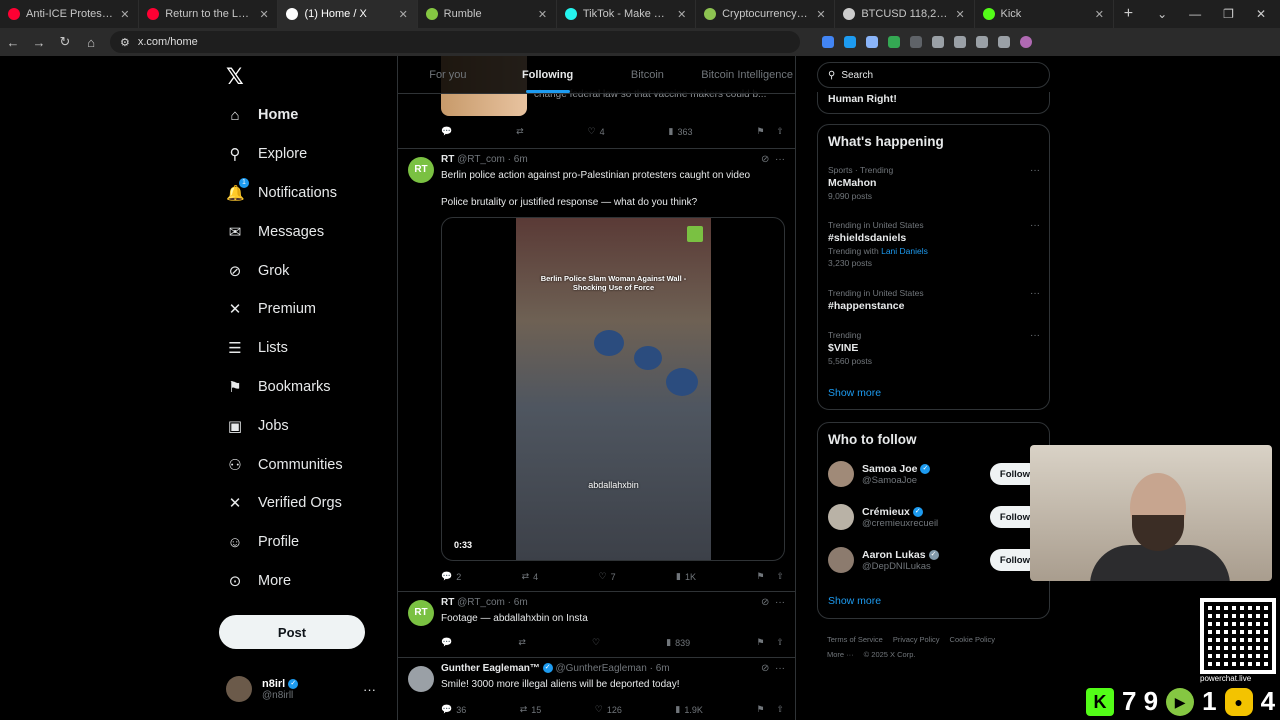 This screenshot has width=1280, height=720. Describe the element at coordinates (648, 74) in the screenshot. I see `tab-bitcoin: Bitcoin` at that location.